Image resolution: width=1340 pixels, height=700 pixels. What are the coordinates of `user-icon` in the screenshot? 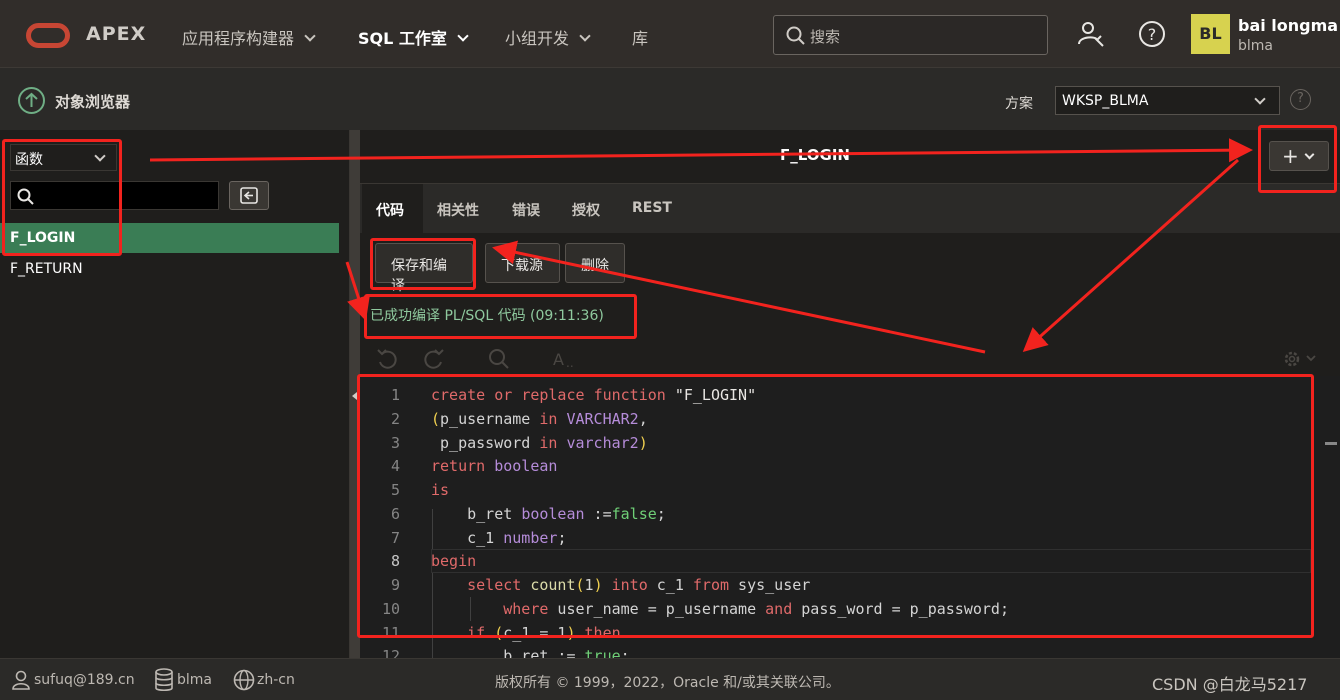 It's located at (21, 680).